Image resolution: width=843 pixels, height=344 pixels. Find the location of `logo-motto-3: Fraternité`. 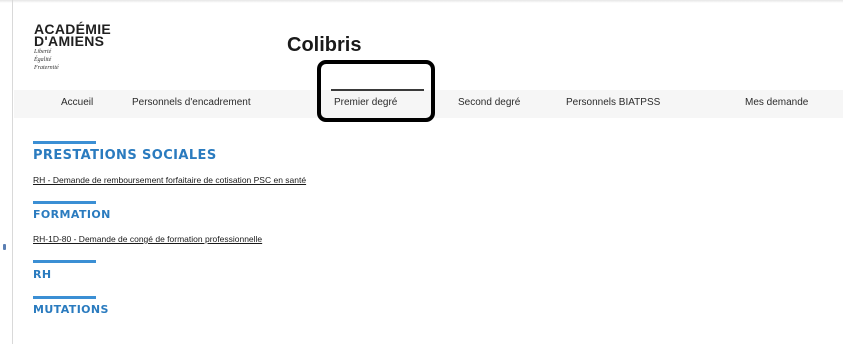

logo-motto-3: Fraternité is located at coordinates (46, 68).